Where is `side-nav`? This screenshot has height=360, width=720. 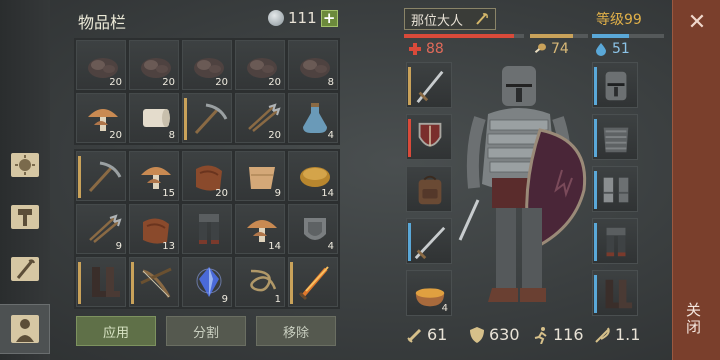
side-nav is located at coordinates (25, 180).